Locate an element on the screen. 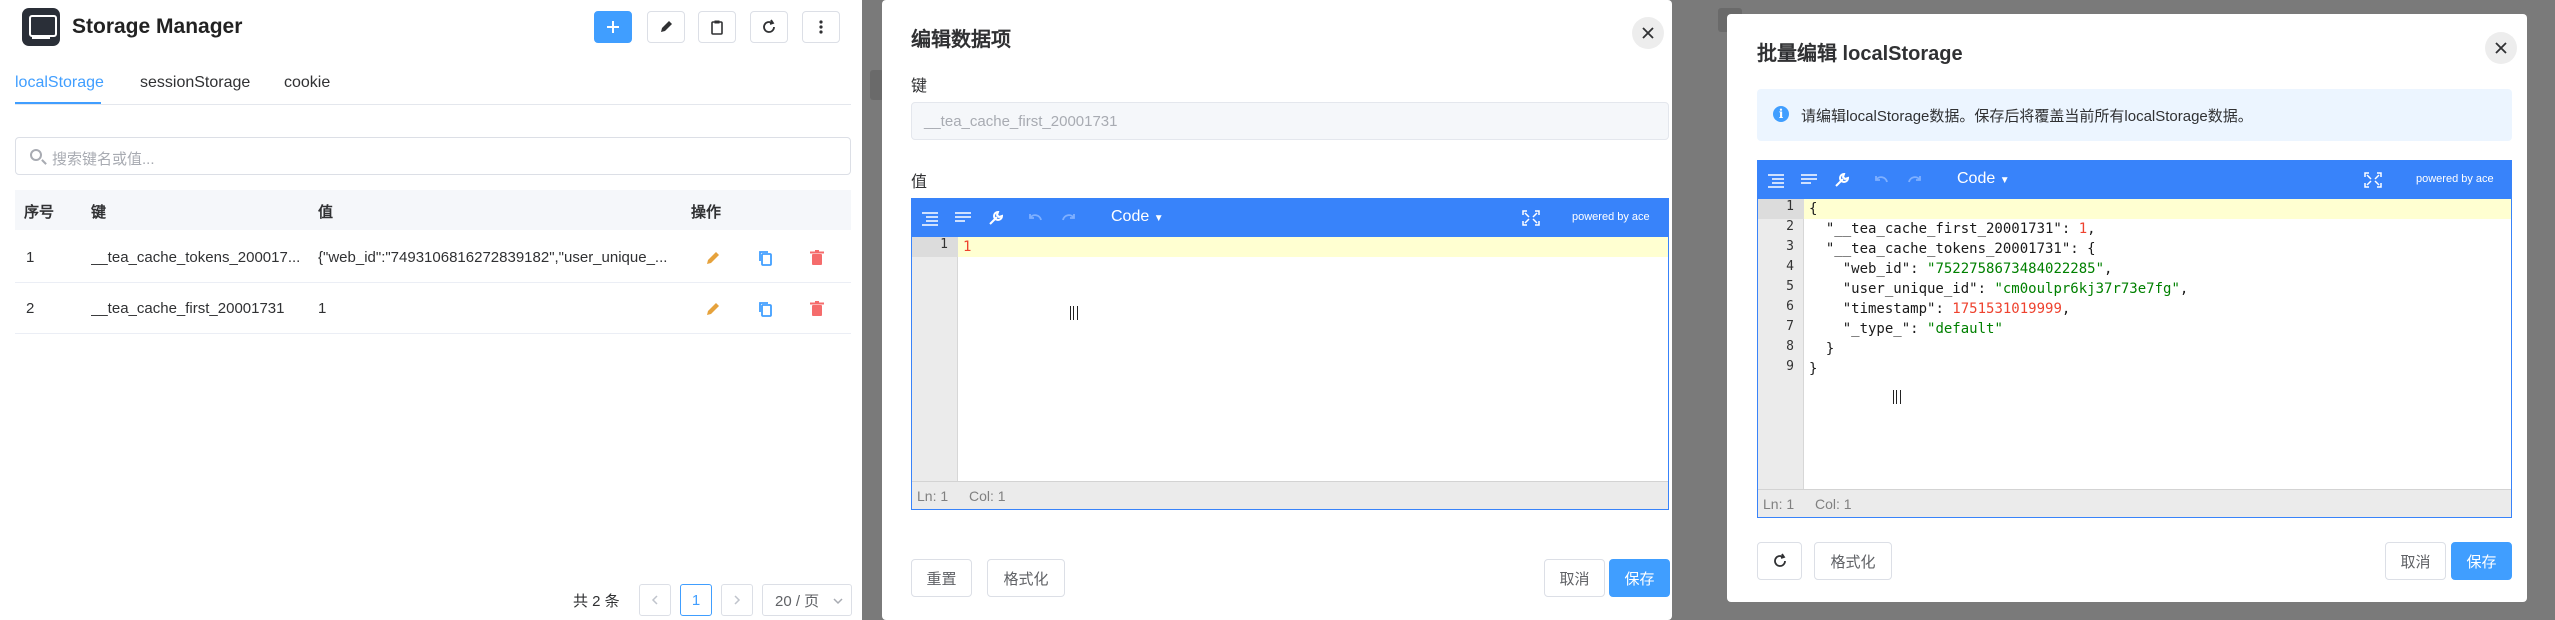 The image size is (2555, 620). tab-localstorage: localStorage is located at coordinates (59, 83).